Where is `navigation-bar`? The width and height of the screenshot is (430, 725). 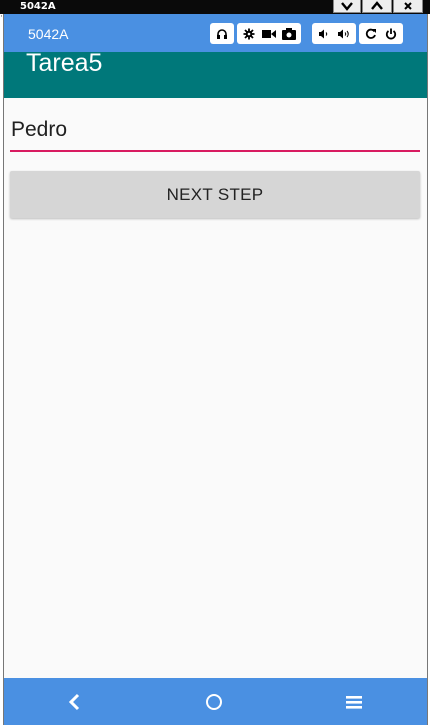
navigation-bar is located at coordinates (215, 701).